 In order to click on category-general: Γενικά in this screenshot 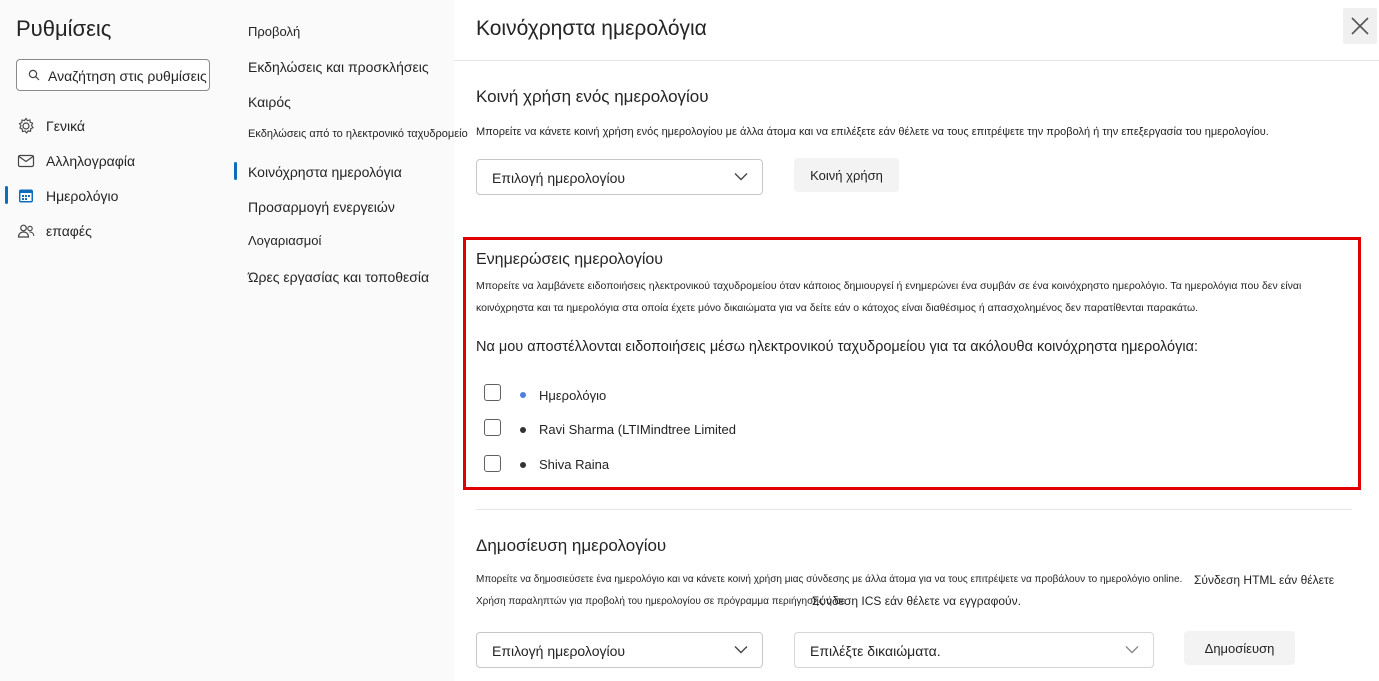, I will do `click(50, 126)`.